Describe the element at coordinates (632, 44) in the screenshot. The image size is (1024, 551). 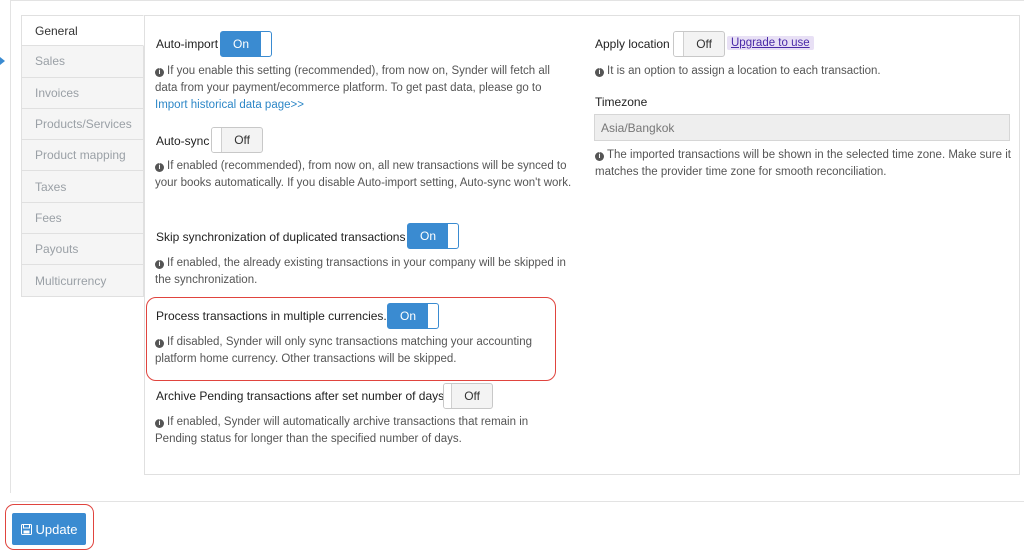
I see `apply-location-label: Apply location` at that location.